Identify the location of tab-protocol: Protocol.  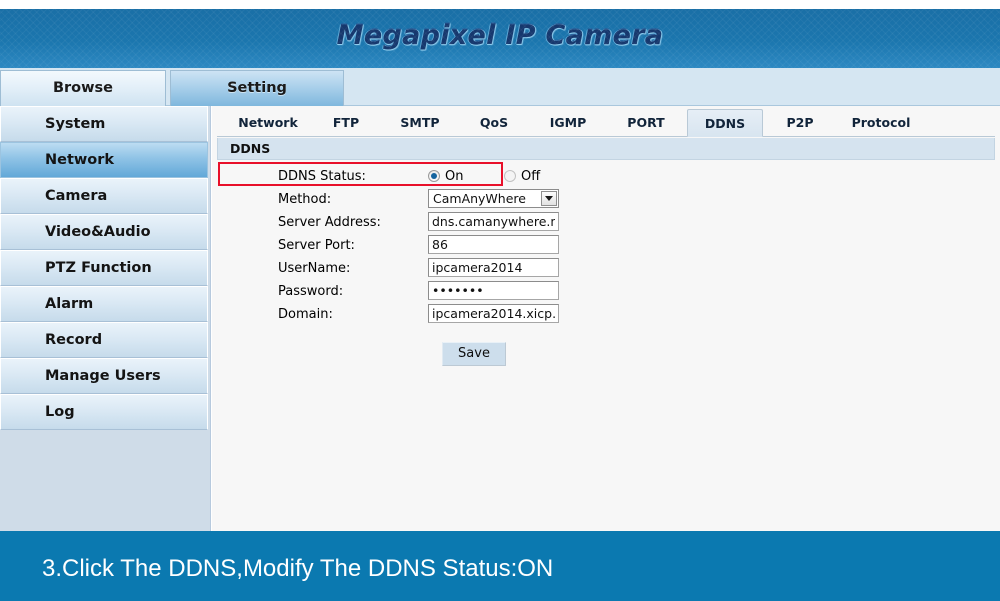
(881, 123).